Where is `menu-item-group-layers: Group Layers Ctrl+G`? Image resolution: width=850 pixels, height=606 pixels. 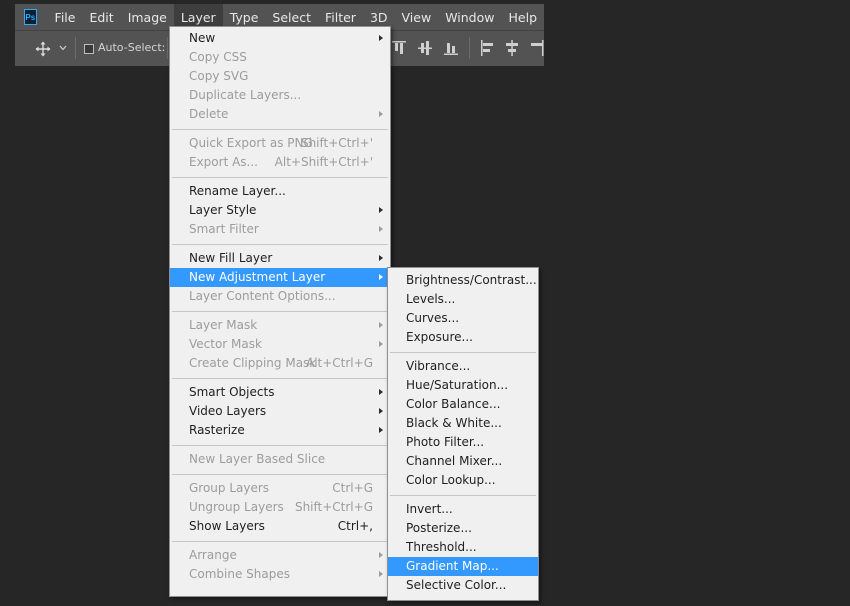 menu-item-group-layers: Group Layers Ctrl+G is located at coordinates (280, 488).